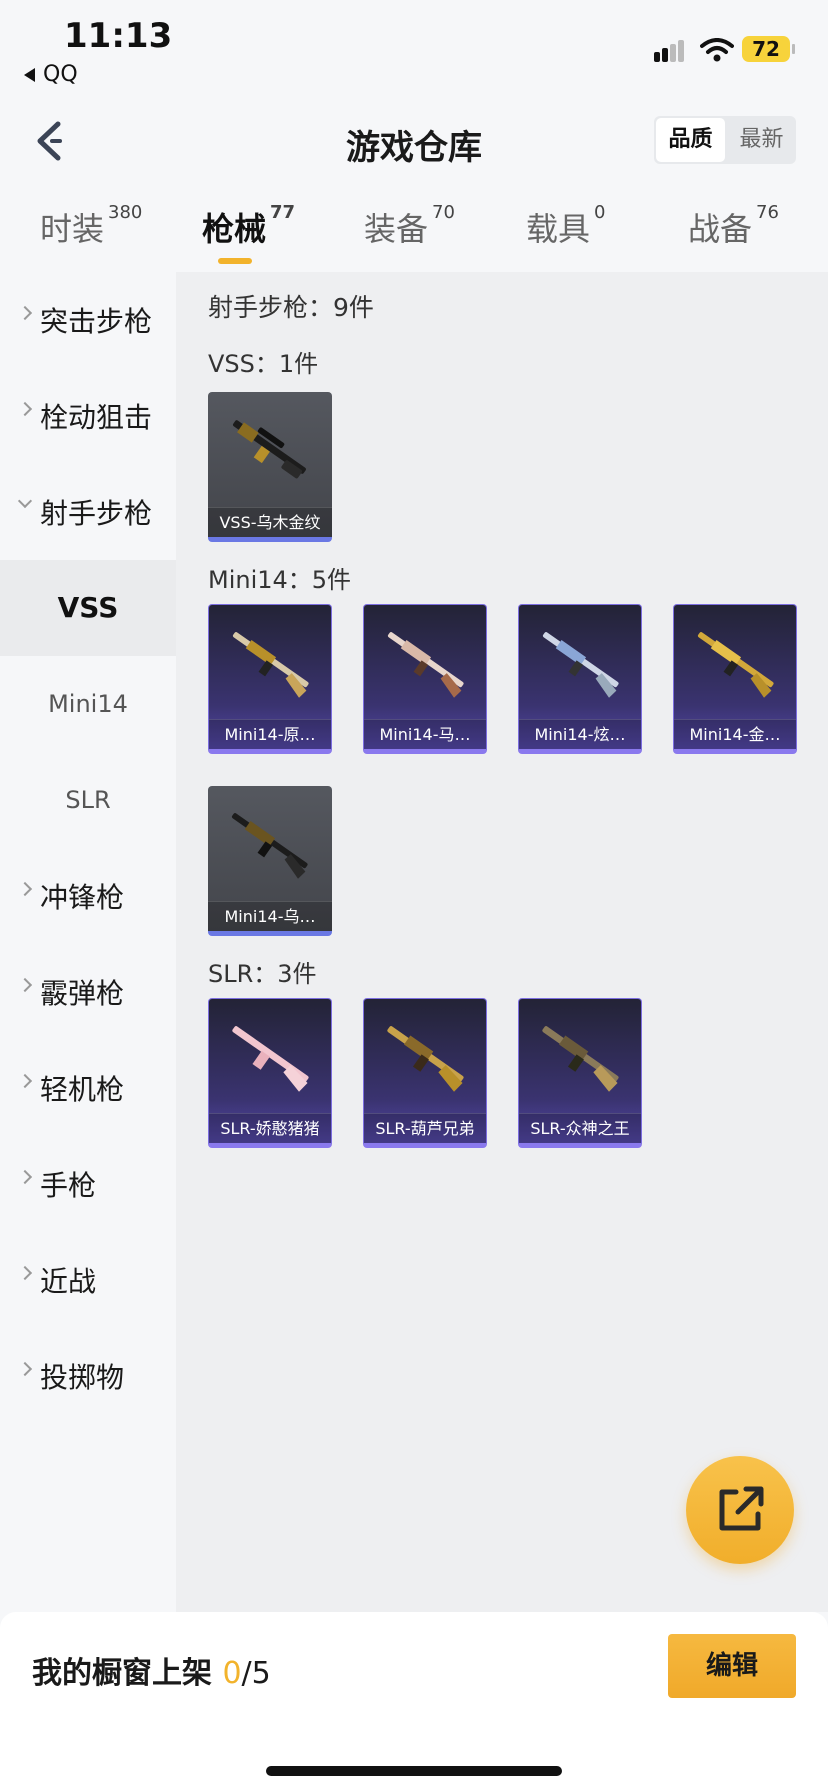 Image resolution: width=828 pixels, height=1792 pixels. I want to click on sort-toggle: 品质 最新, so click(725, 140).